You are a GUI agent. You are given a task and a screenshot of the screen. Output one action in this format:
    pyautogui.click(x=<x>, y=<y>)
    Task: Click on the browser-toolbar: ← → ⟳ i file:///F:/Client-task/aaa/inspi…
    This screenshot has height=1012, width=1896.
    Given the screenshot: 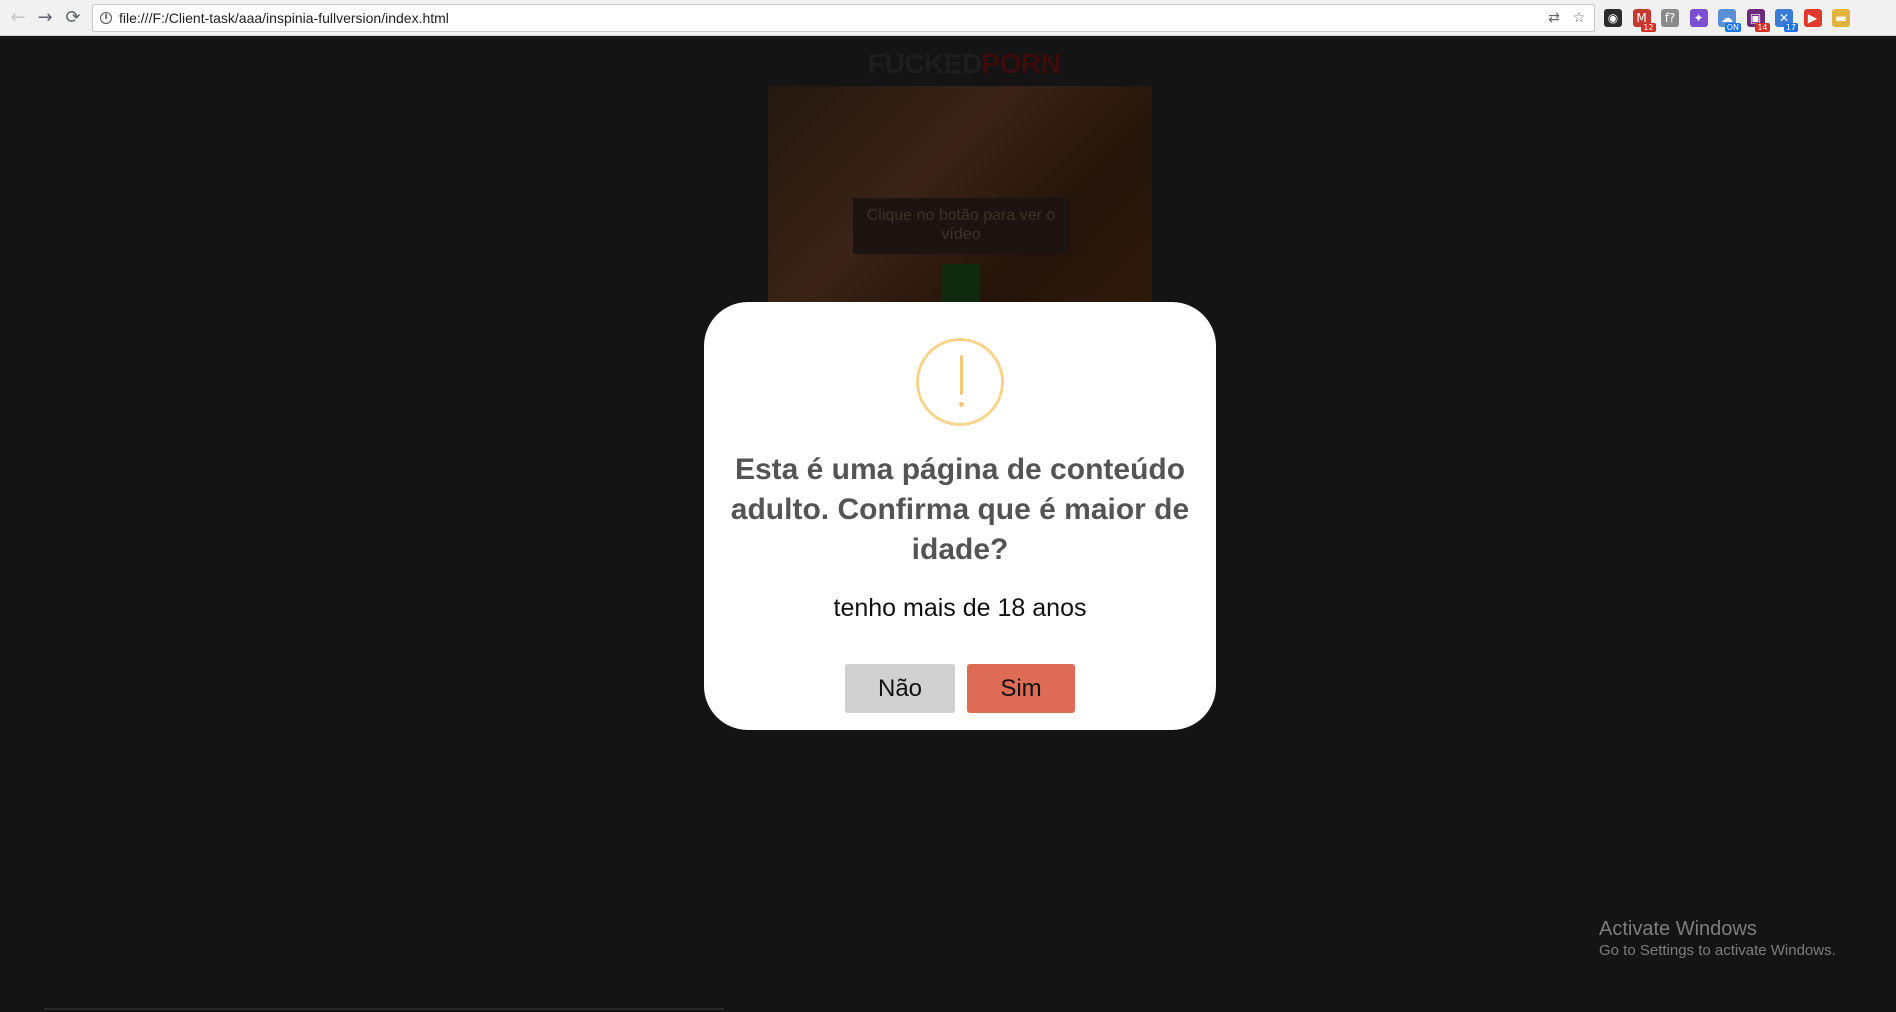 What is the action you would take?
    pyautogui.click(x=948, y=18)
    